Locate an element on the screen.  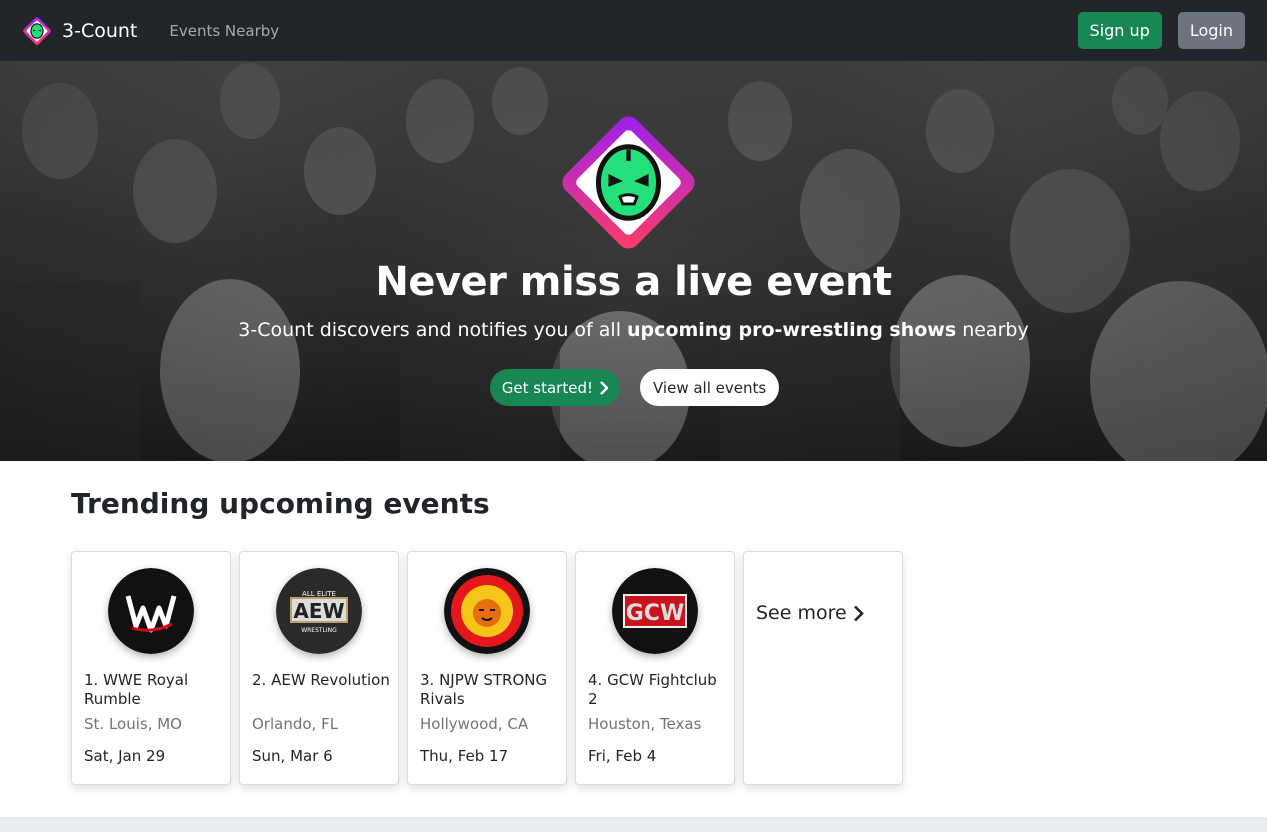
see-more-link: See more is located at coordinates (810, 613).